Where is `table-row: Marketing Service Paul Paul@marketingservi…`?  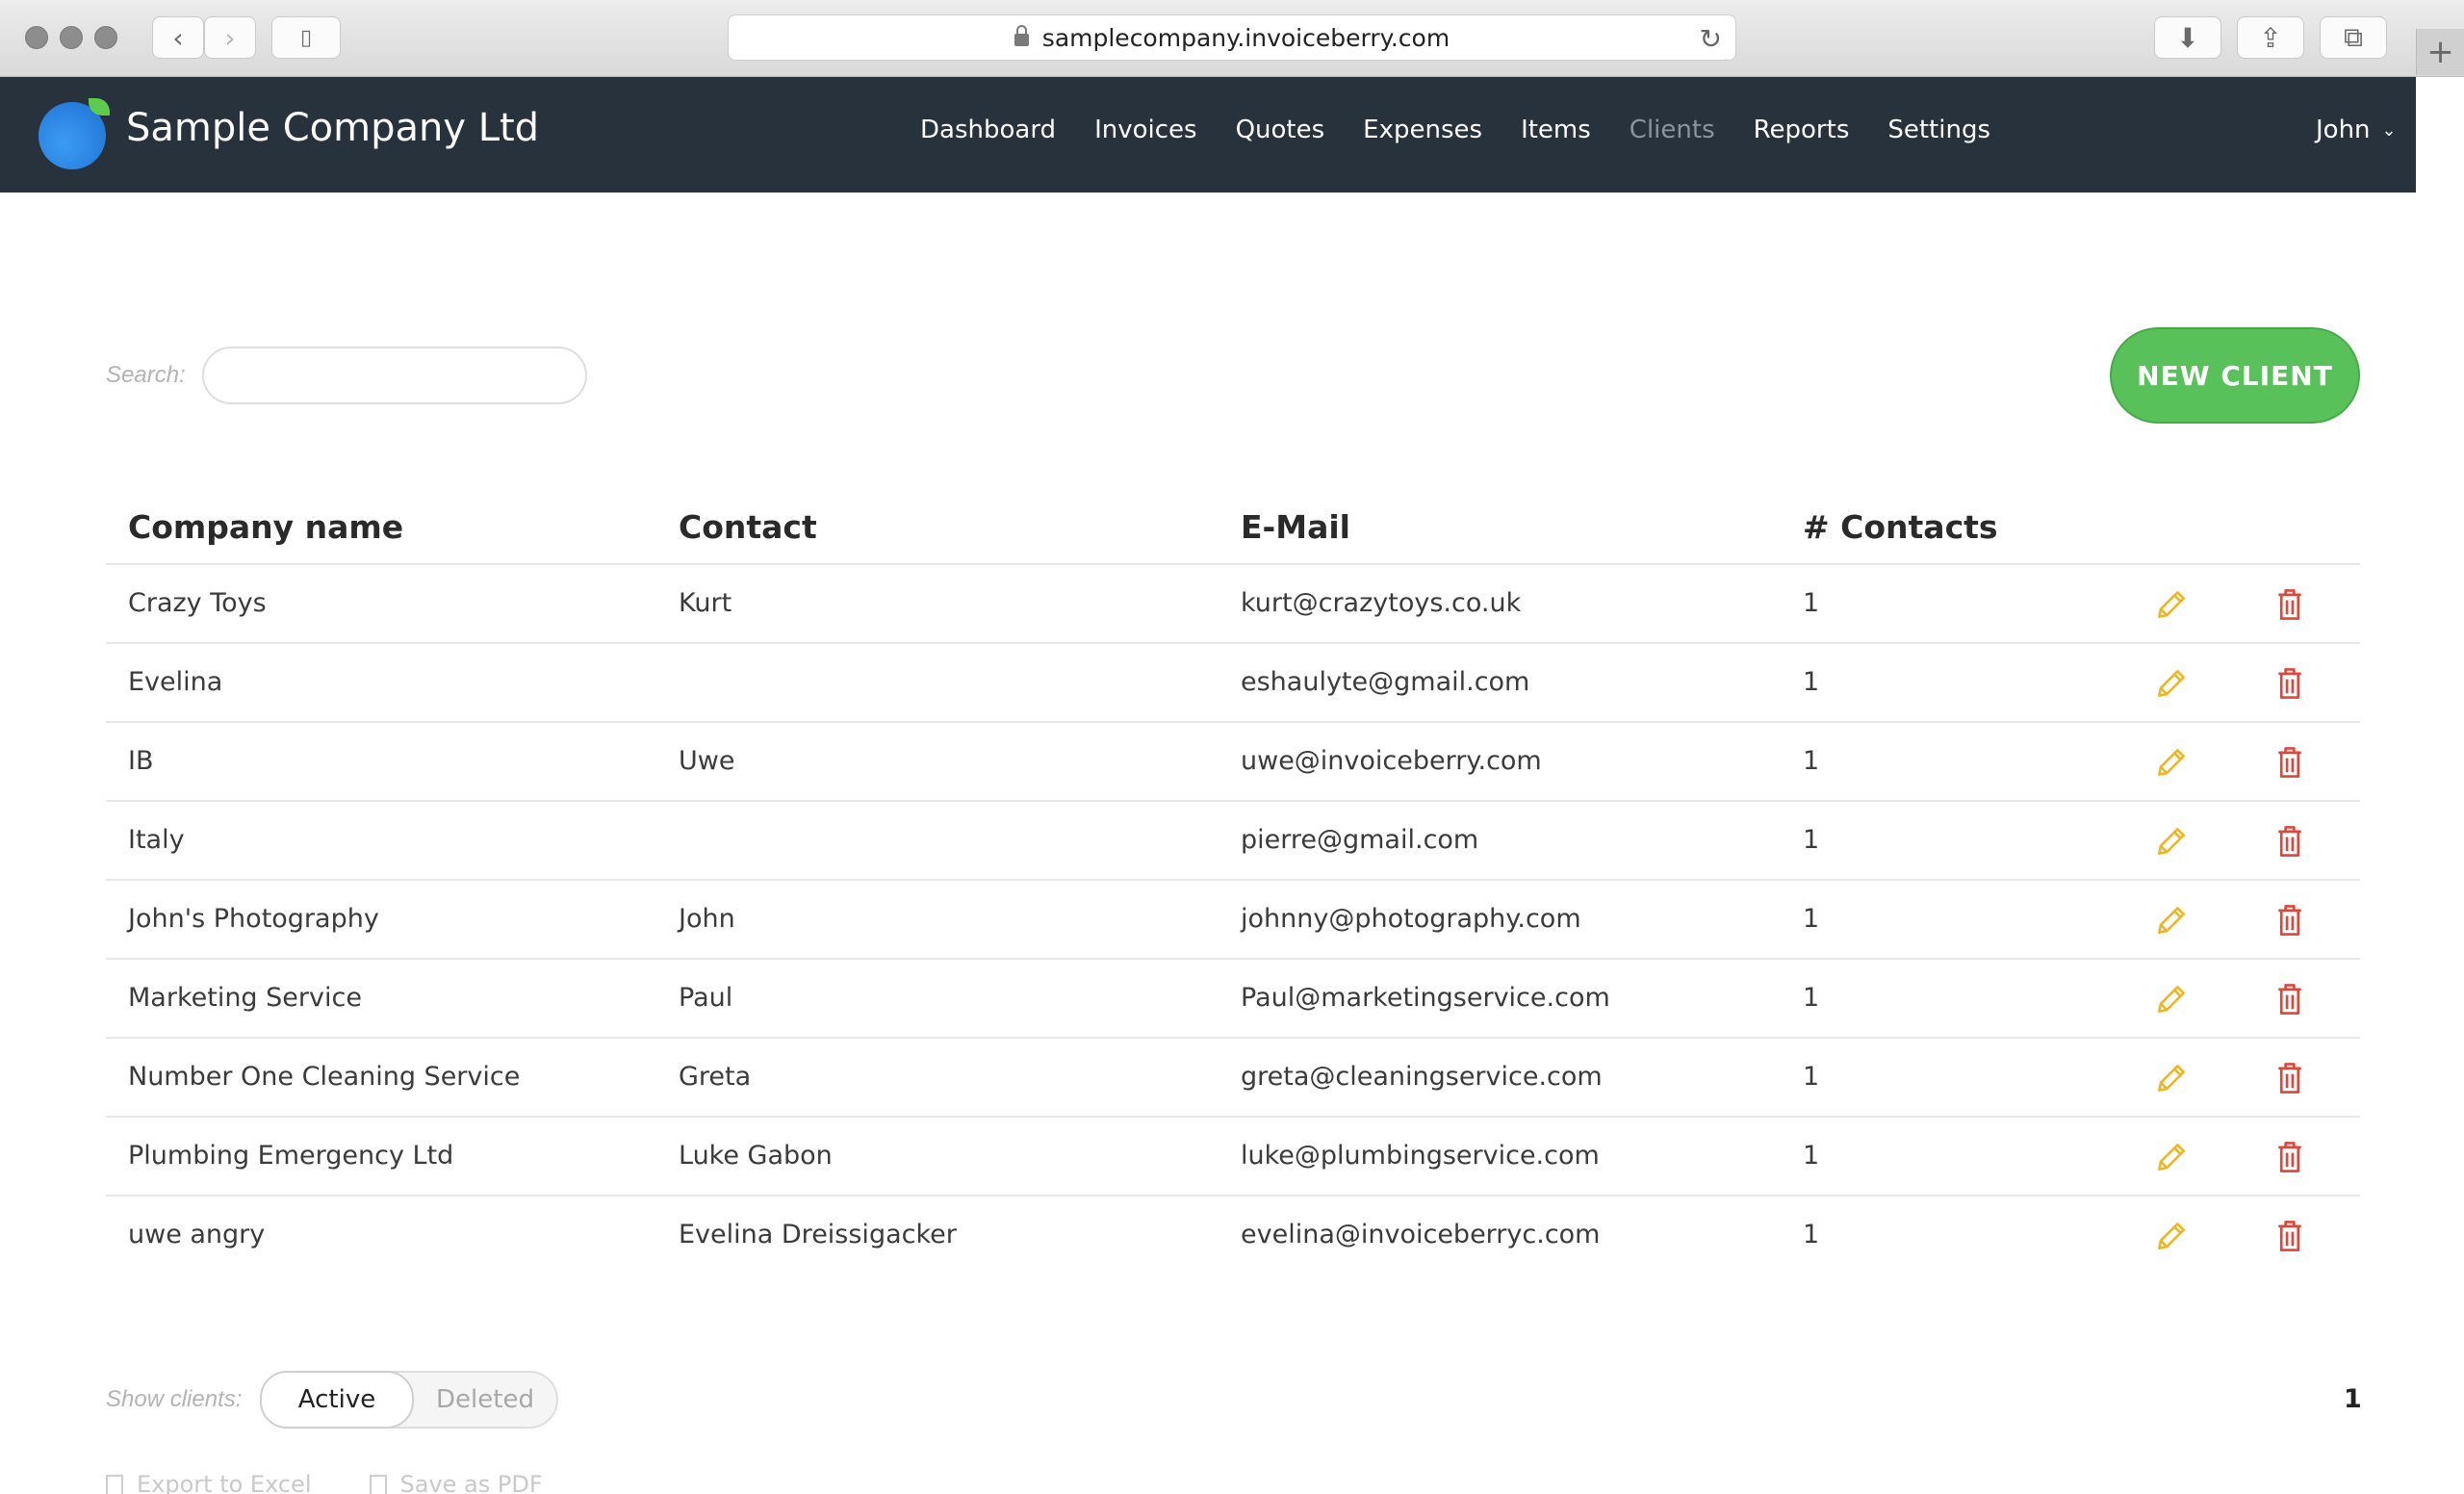
table-row: Marketing Service Paul Paul@marketingservi… is located at coordinates (1233, 999).